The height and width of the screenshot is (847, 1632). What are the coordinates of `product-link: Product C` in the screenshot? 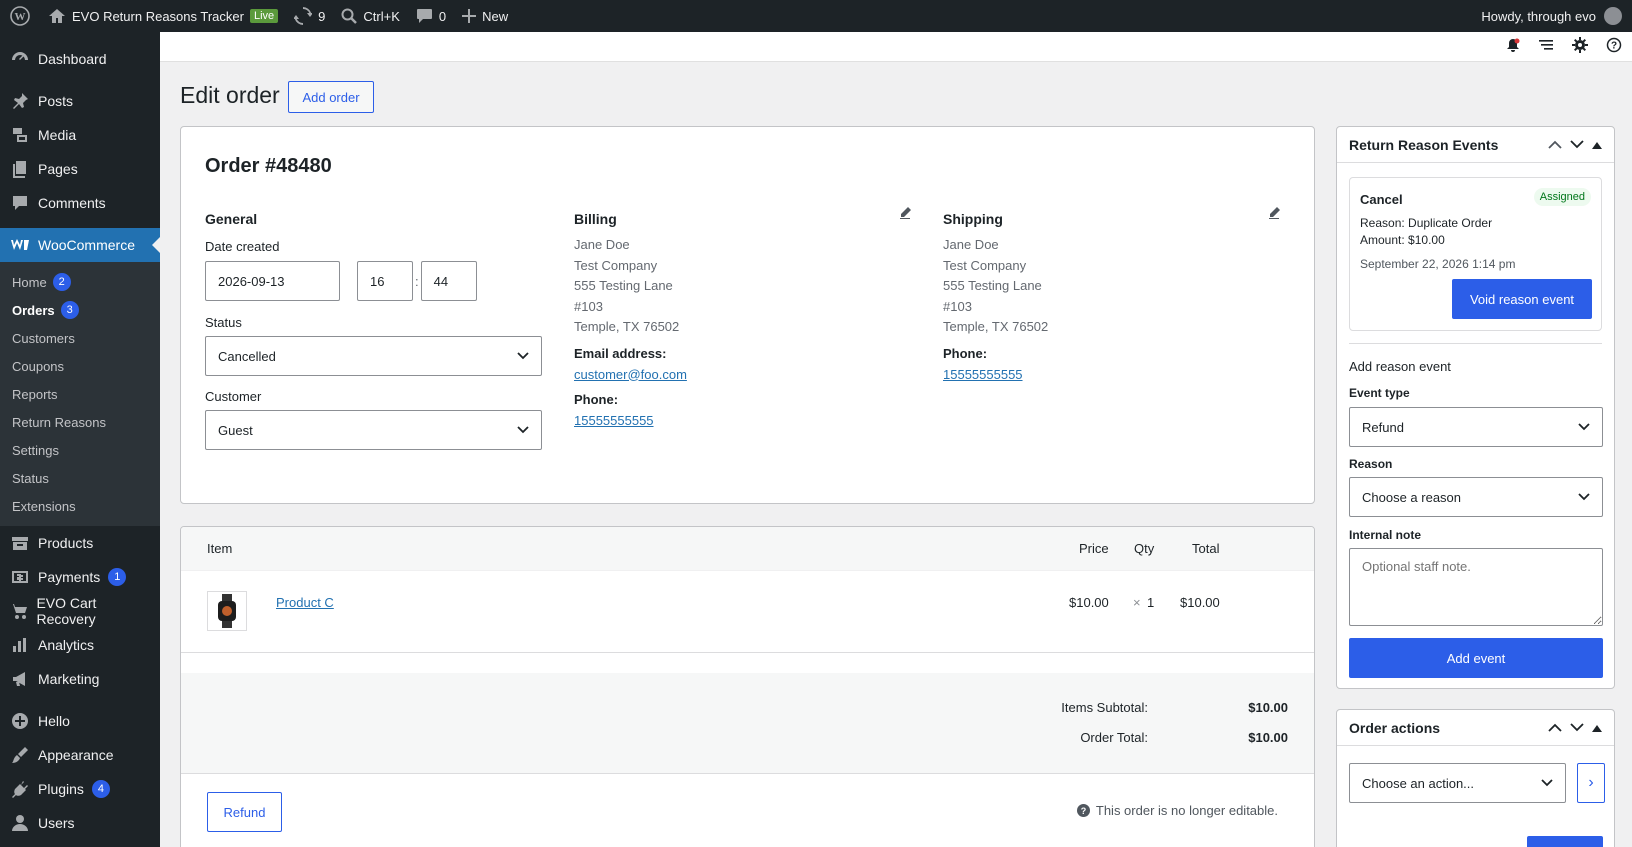 It's located at (305, 602).